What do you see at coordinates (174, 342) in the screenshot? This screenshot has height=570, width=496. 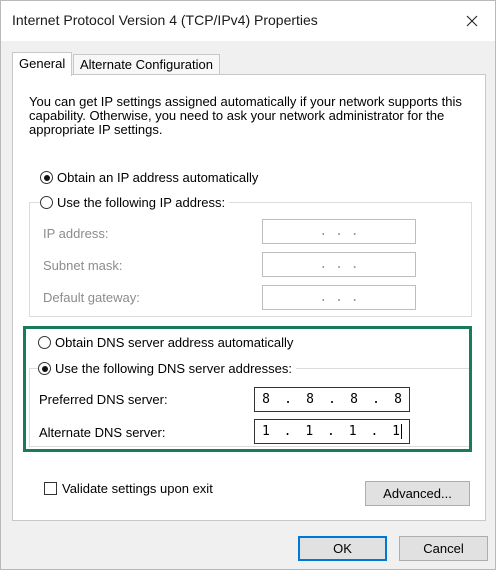 I see `obtain-dns-auto-label: Obtain DNS server address automatically` at bounding box center [174, 342].